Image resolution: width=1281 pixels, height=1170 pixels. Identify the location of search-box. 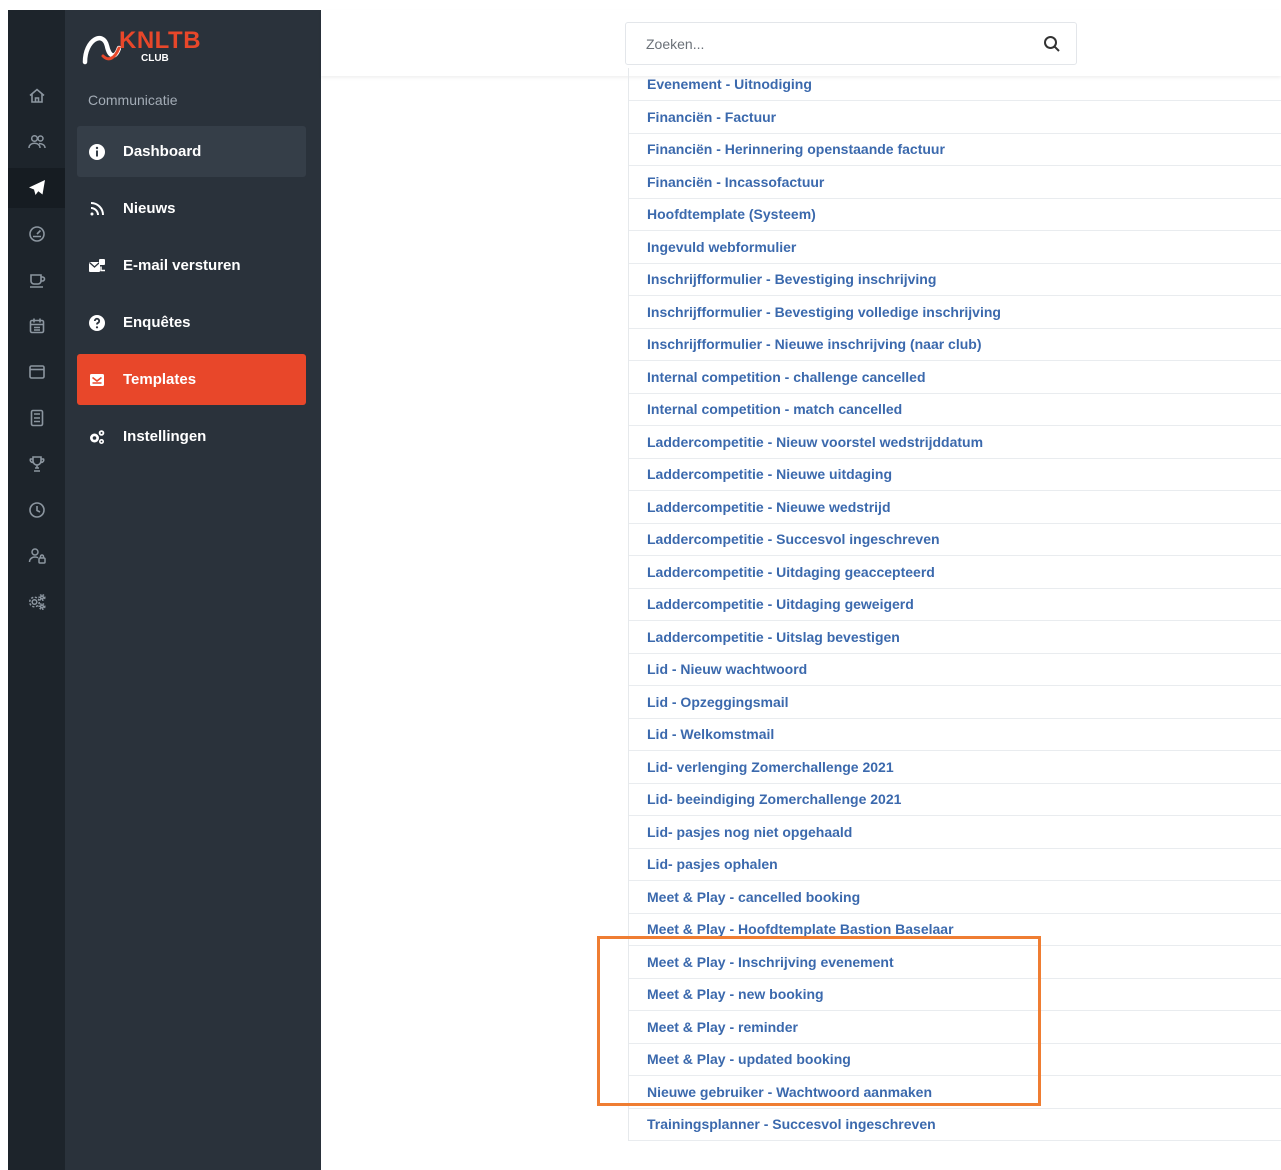
(851, 43).